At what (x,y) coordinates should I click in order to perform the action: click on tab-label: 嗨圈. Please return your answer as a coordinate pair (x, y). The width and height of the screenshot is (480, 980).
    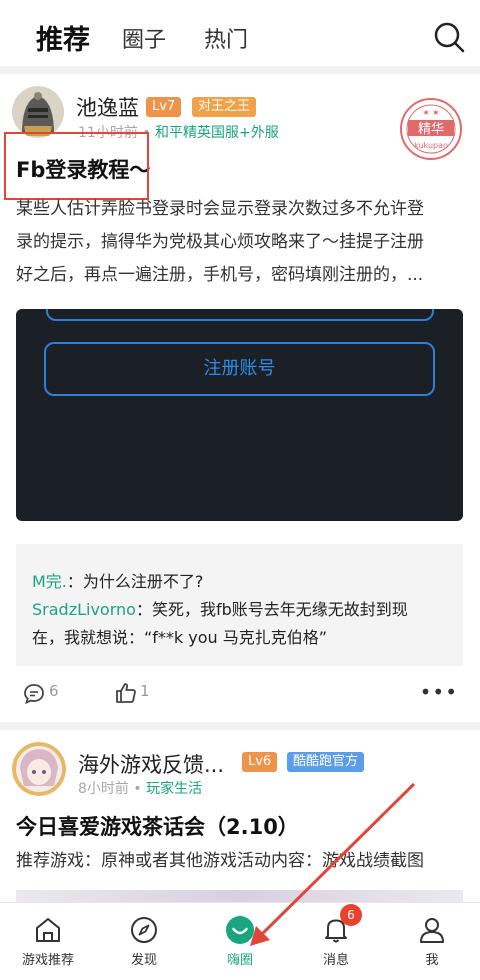
    Looking at the image, I should click on (239, 960).